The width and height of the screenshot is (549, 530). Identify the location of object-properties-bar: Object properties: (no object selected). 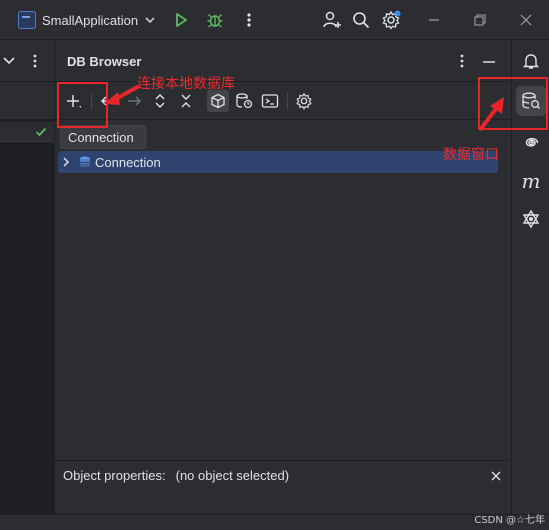
(282, 475).